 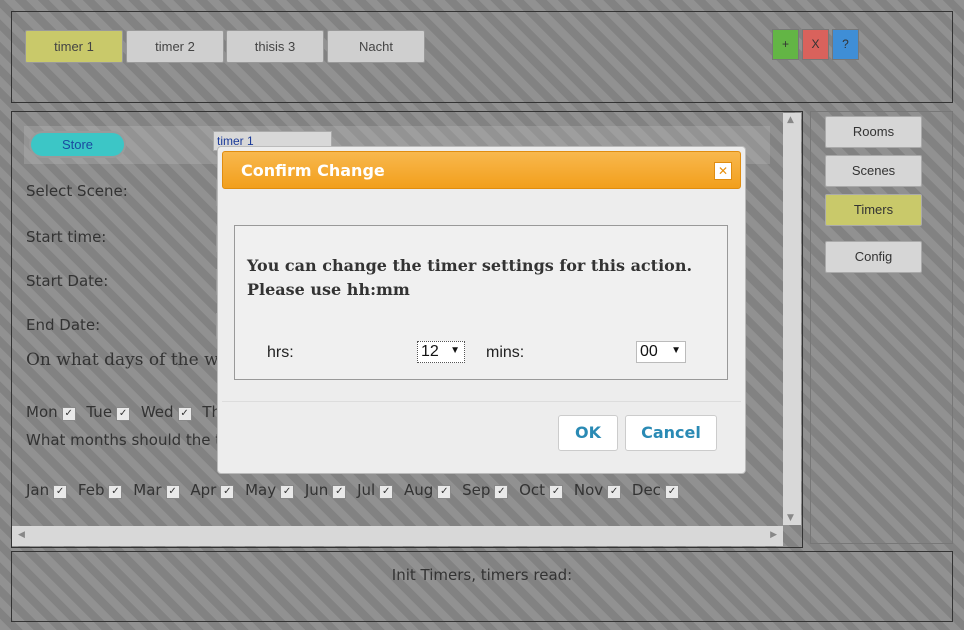 What do you see at coordinates (501, 492) in the screenshot?
I see `month-sep-checkbox: ✓` at bounding box center [501, 492].